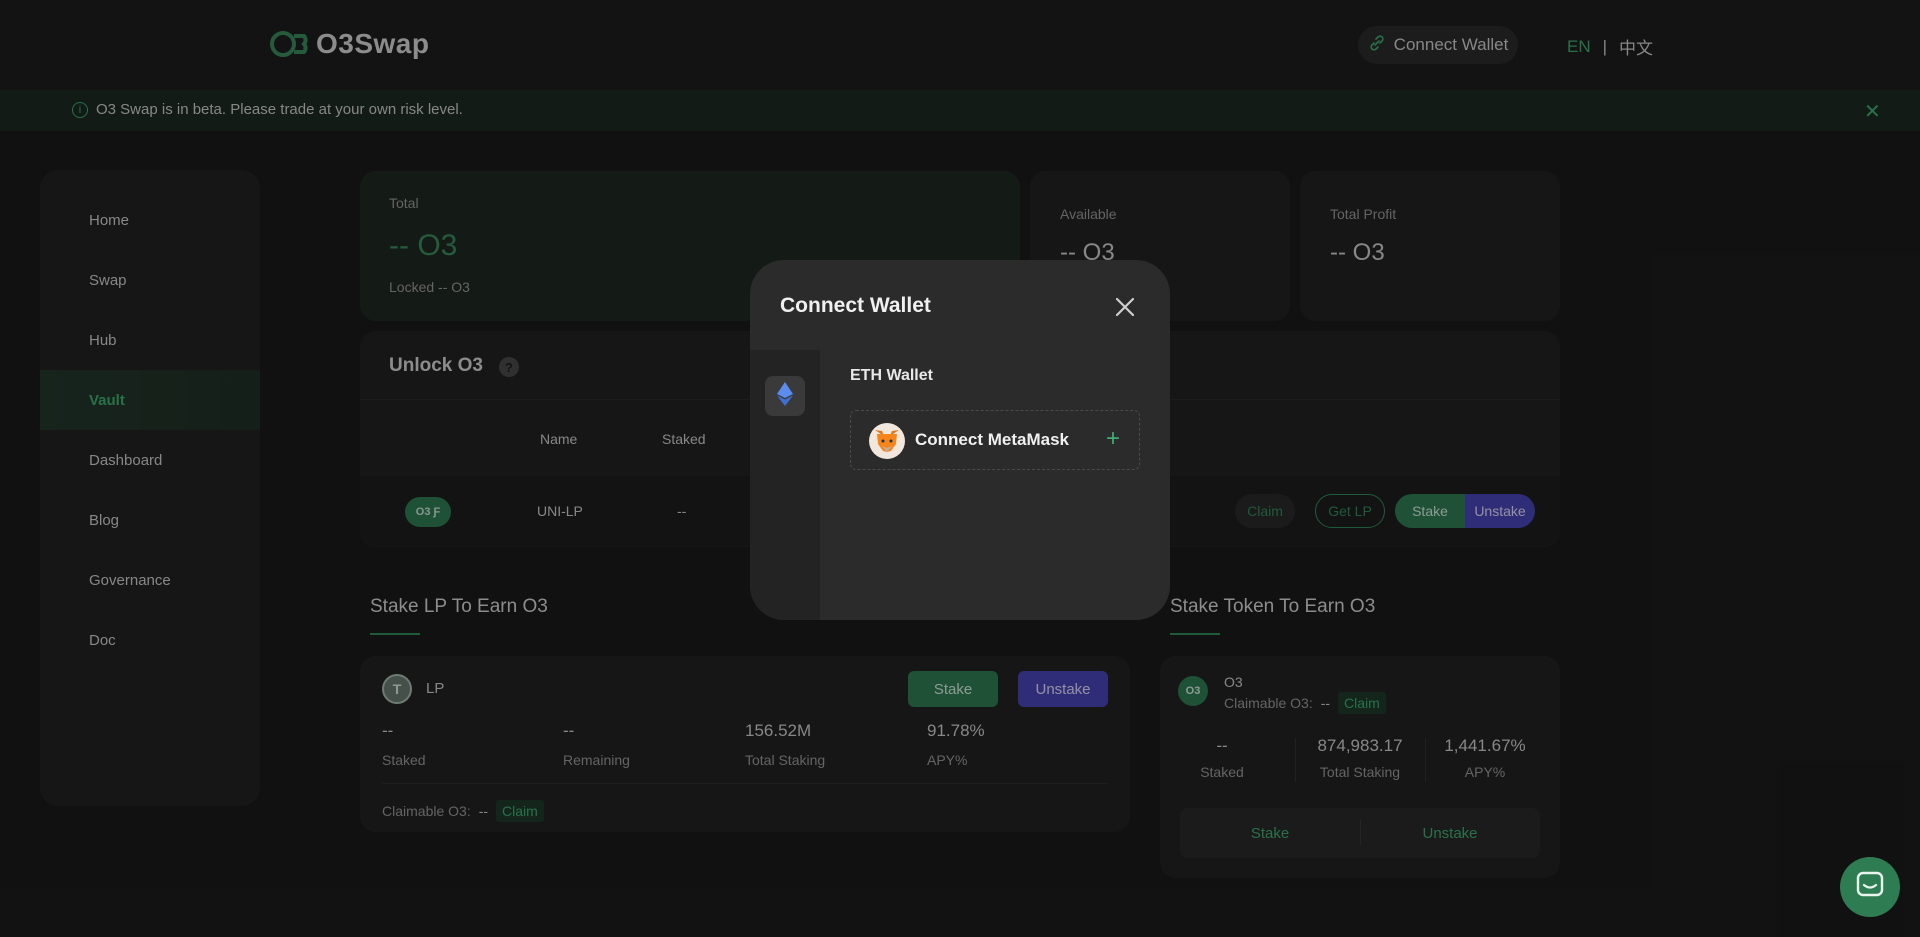 The width and height of the screenshot is (1920, 937). Describe the element at coordinates (1125, 307) in the screenshot. I see `close-icon` at that location.